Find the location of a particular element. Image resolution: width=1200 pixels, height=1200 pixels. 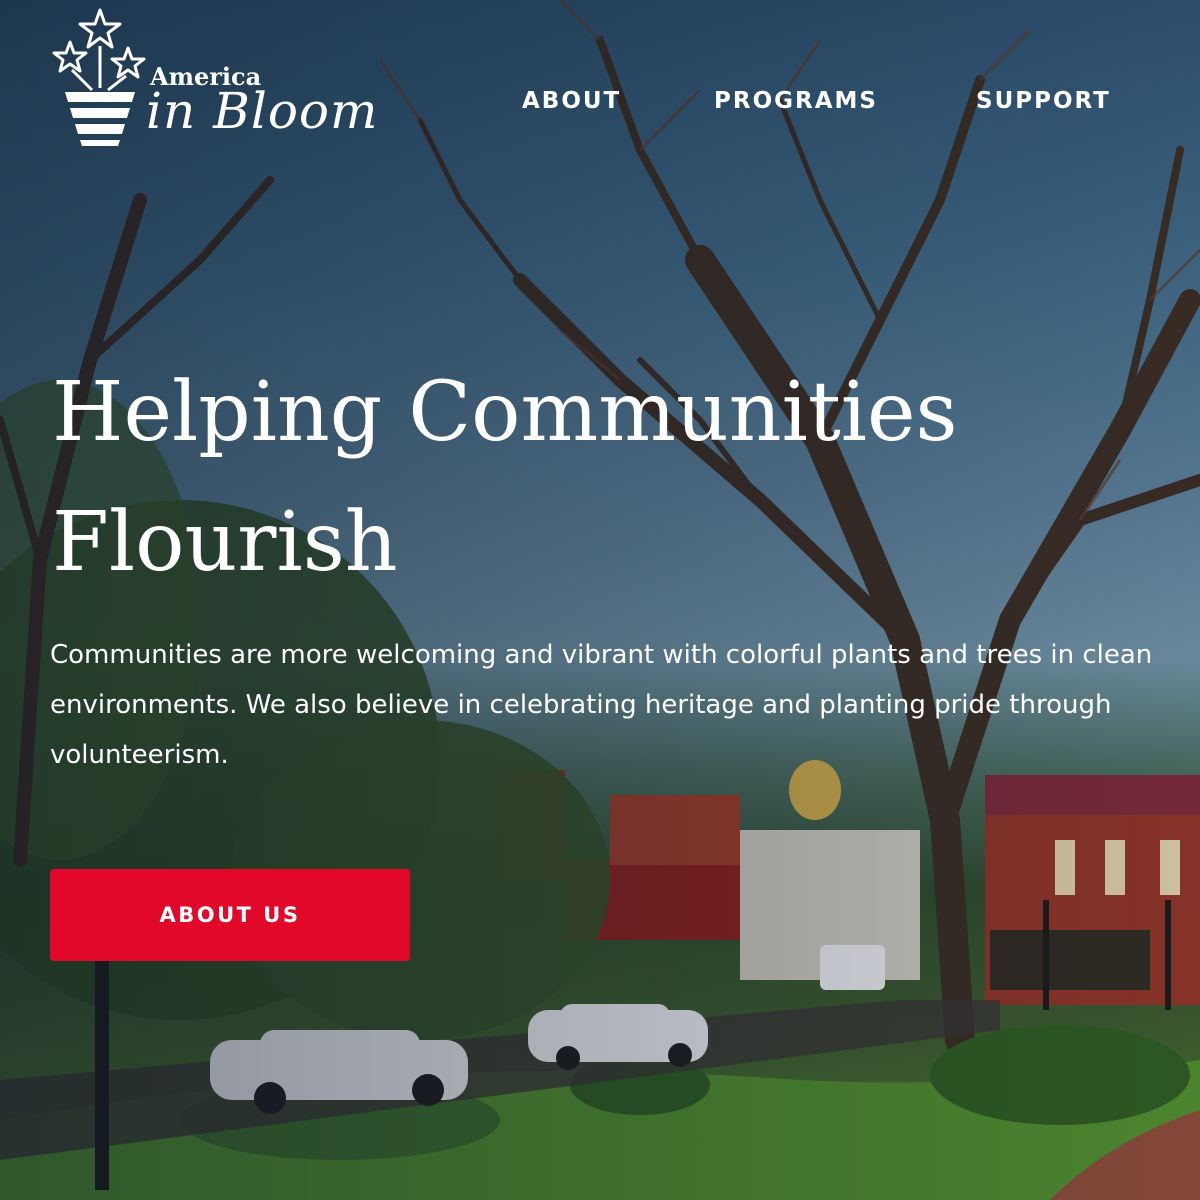

hero-headline-line-2: Flourish is located at coordinates (225, 542).